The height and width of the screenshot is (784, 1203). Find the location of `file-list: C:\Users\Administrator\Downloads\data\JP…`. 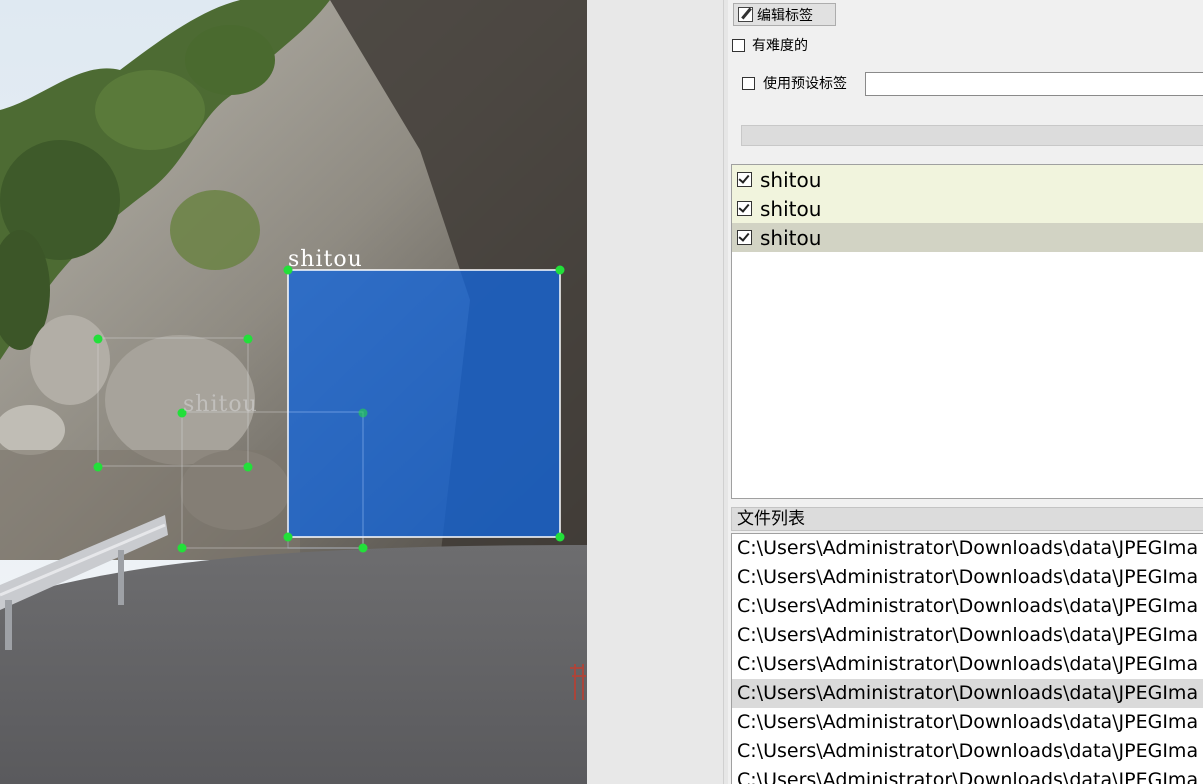

file-list: C:\Users\Administrator\Downloads\data\JP… is located at coordinates (967, 658).